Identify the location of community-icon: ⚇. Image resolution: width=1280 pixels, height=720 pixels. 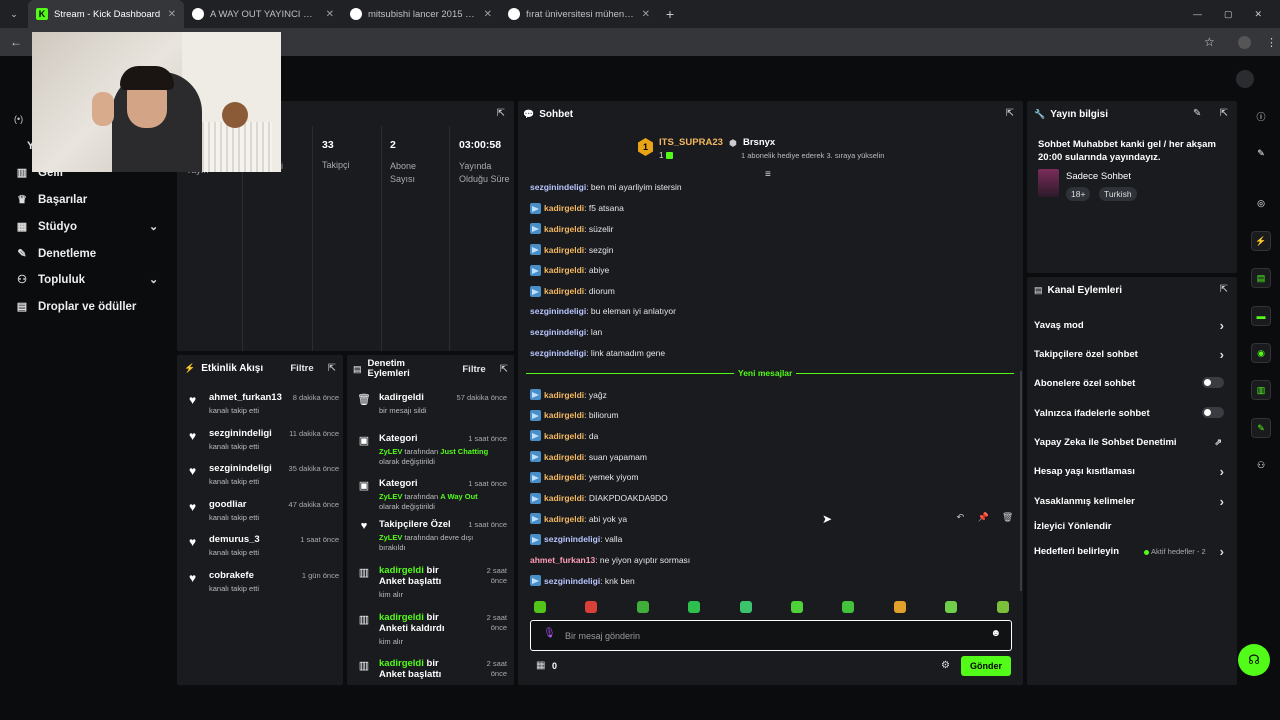
(1261, 466).